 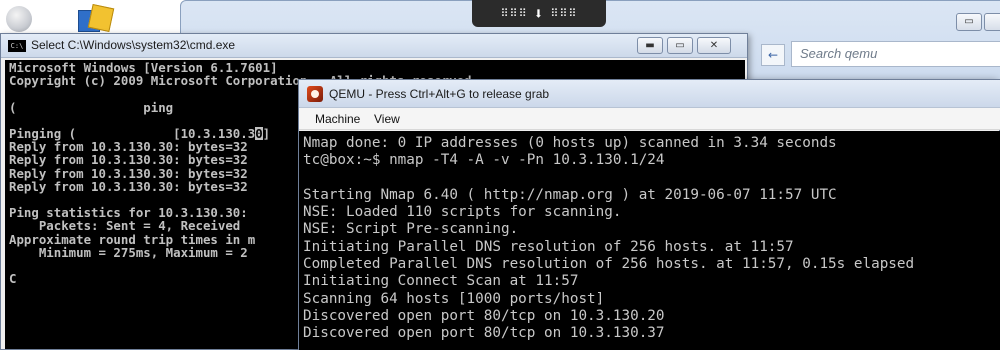 What do you see at coordinates (714, 45) in the screenshot?
I see `cmd-close-button: ✕` at bounding box center [714, 45].